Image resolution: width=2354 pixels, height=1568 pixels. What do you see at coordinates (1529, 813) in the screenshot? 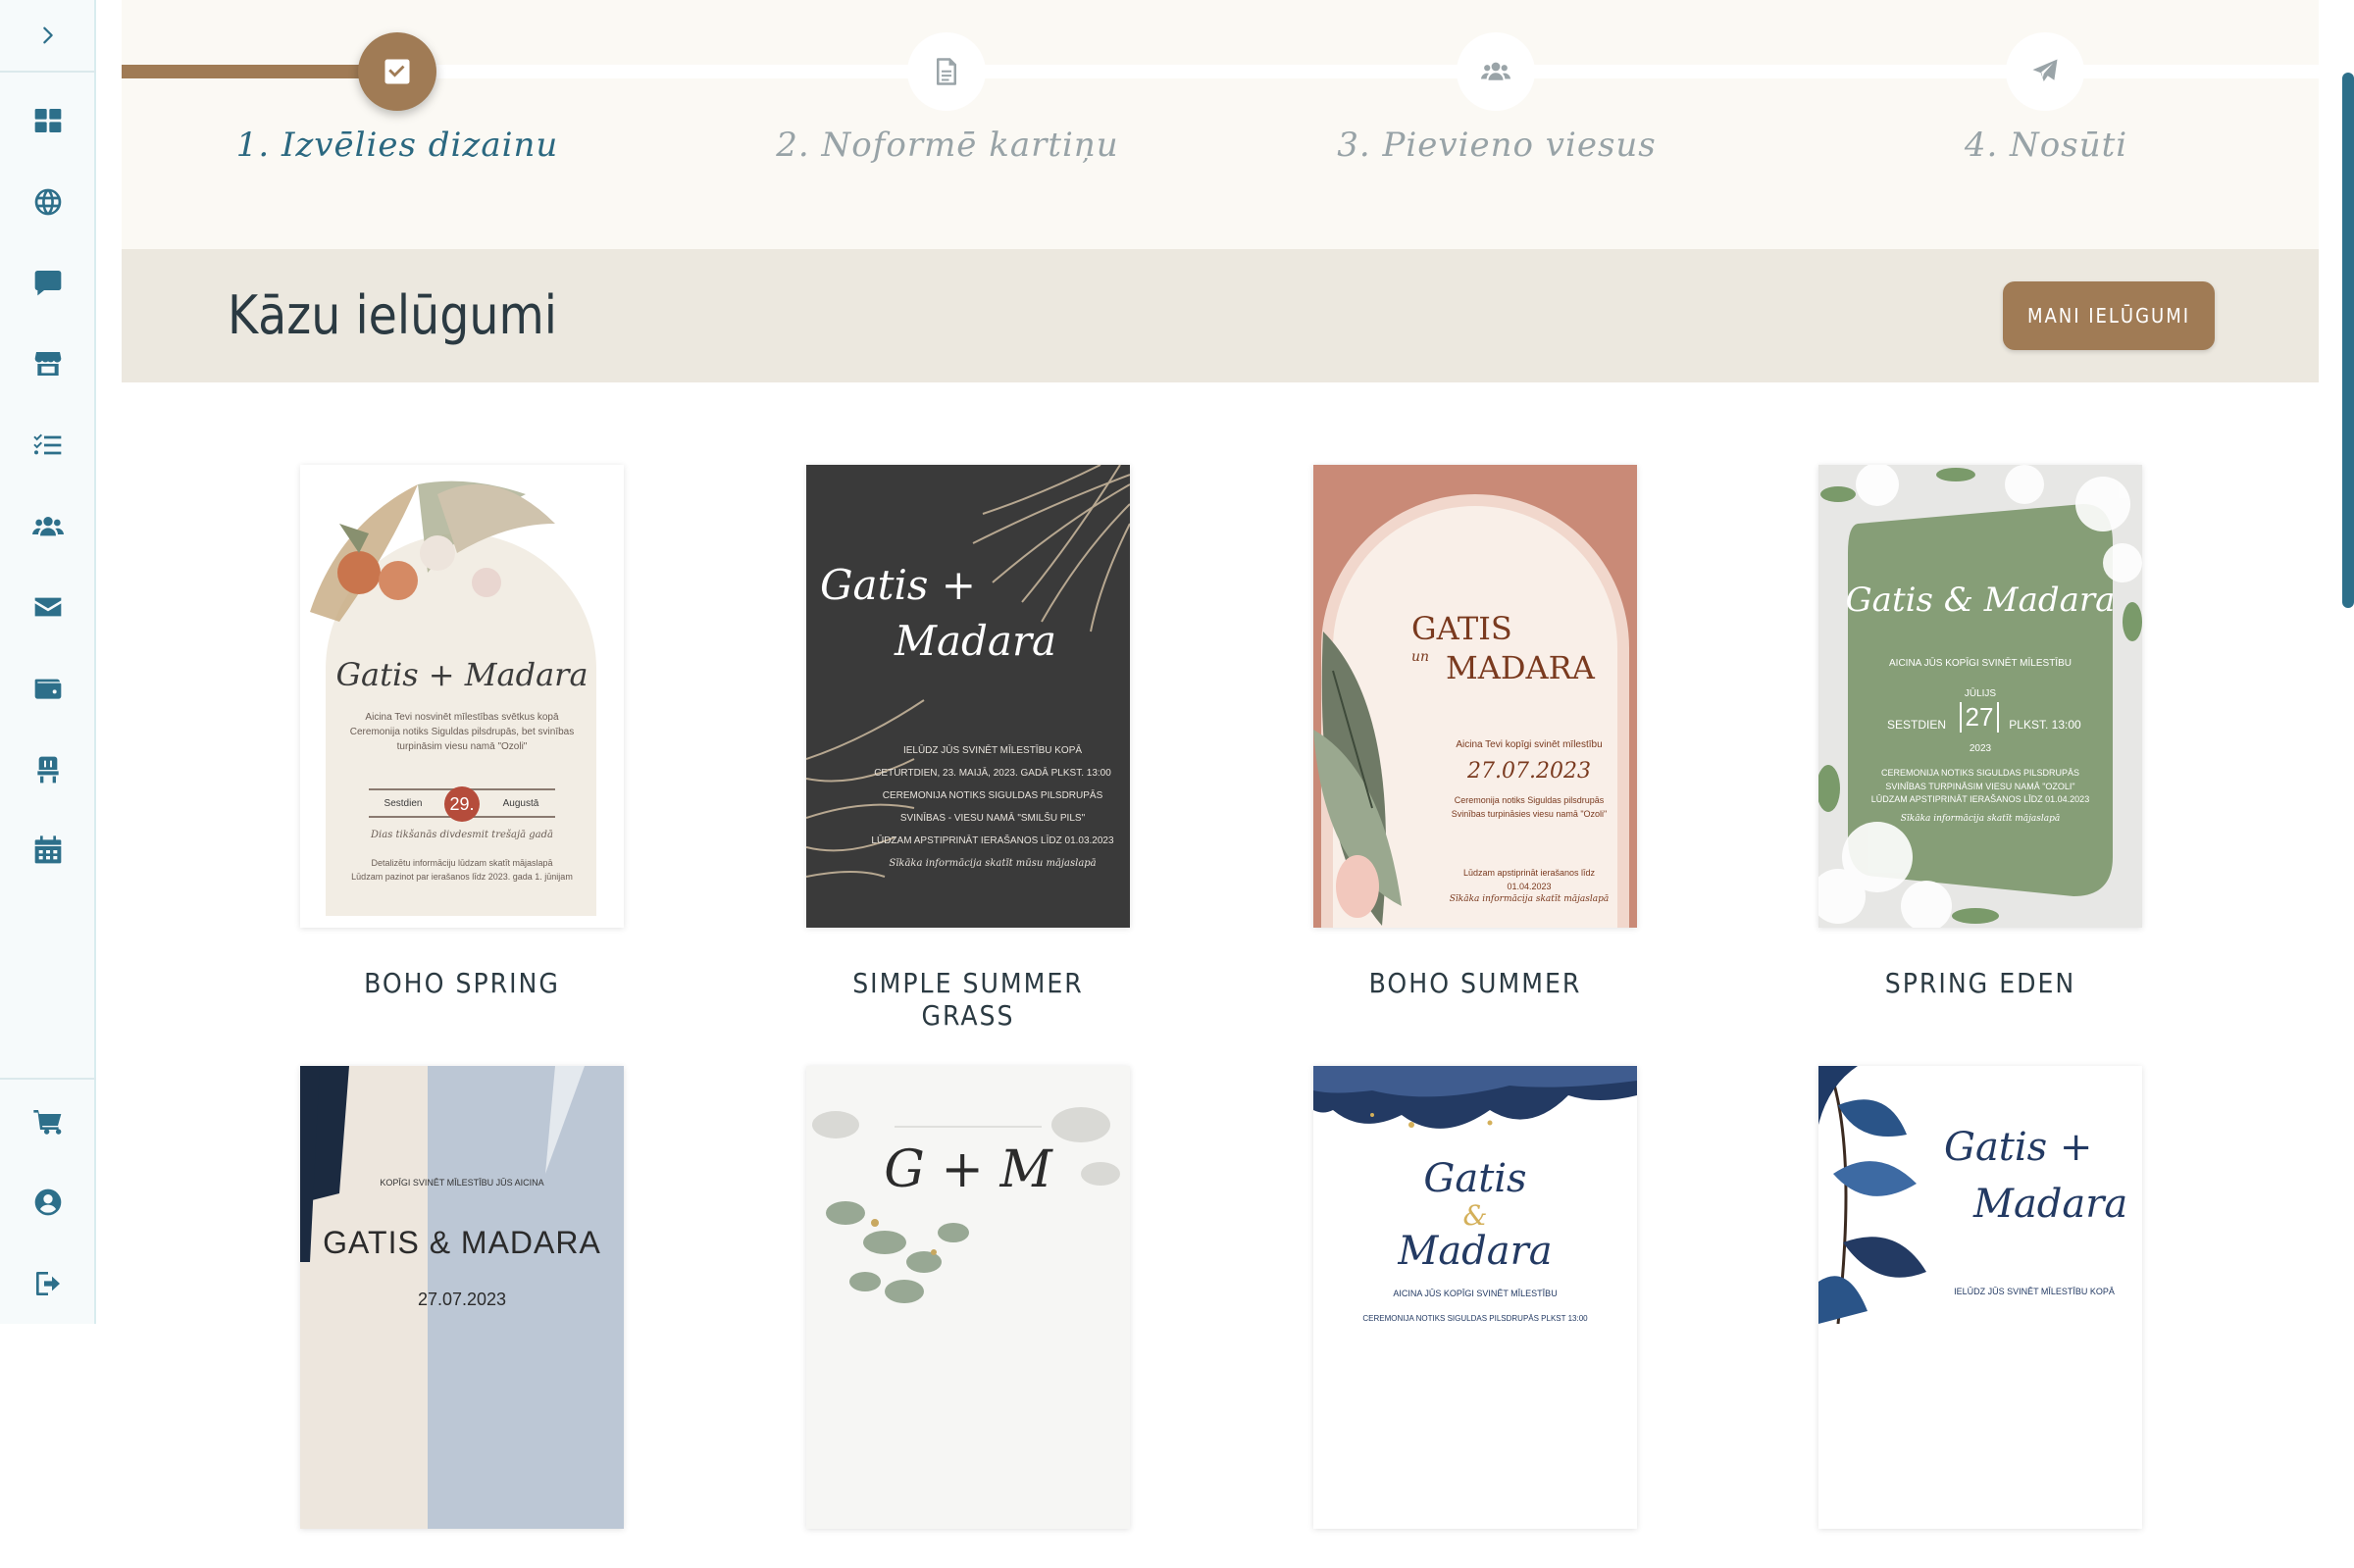
I see `thumb-line: Svinības turpināsies viesu namā "Ozoli"` at bounding box center [1529, 813].